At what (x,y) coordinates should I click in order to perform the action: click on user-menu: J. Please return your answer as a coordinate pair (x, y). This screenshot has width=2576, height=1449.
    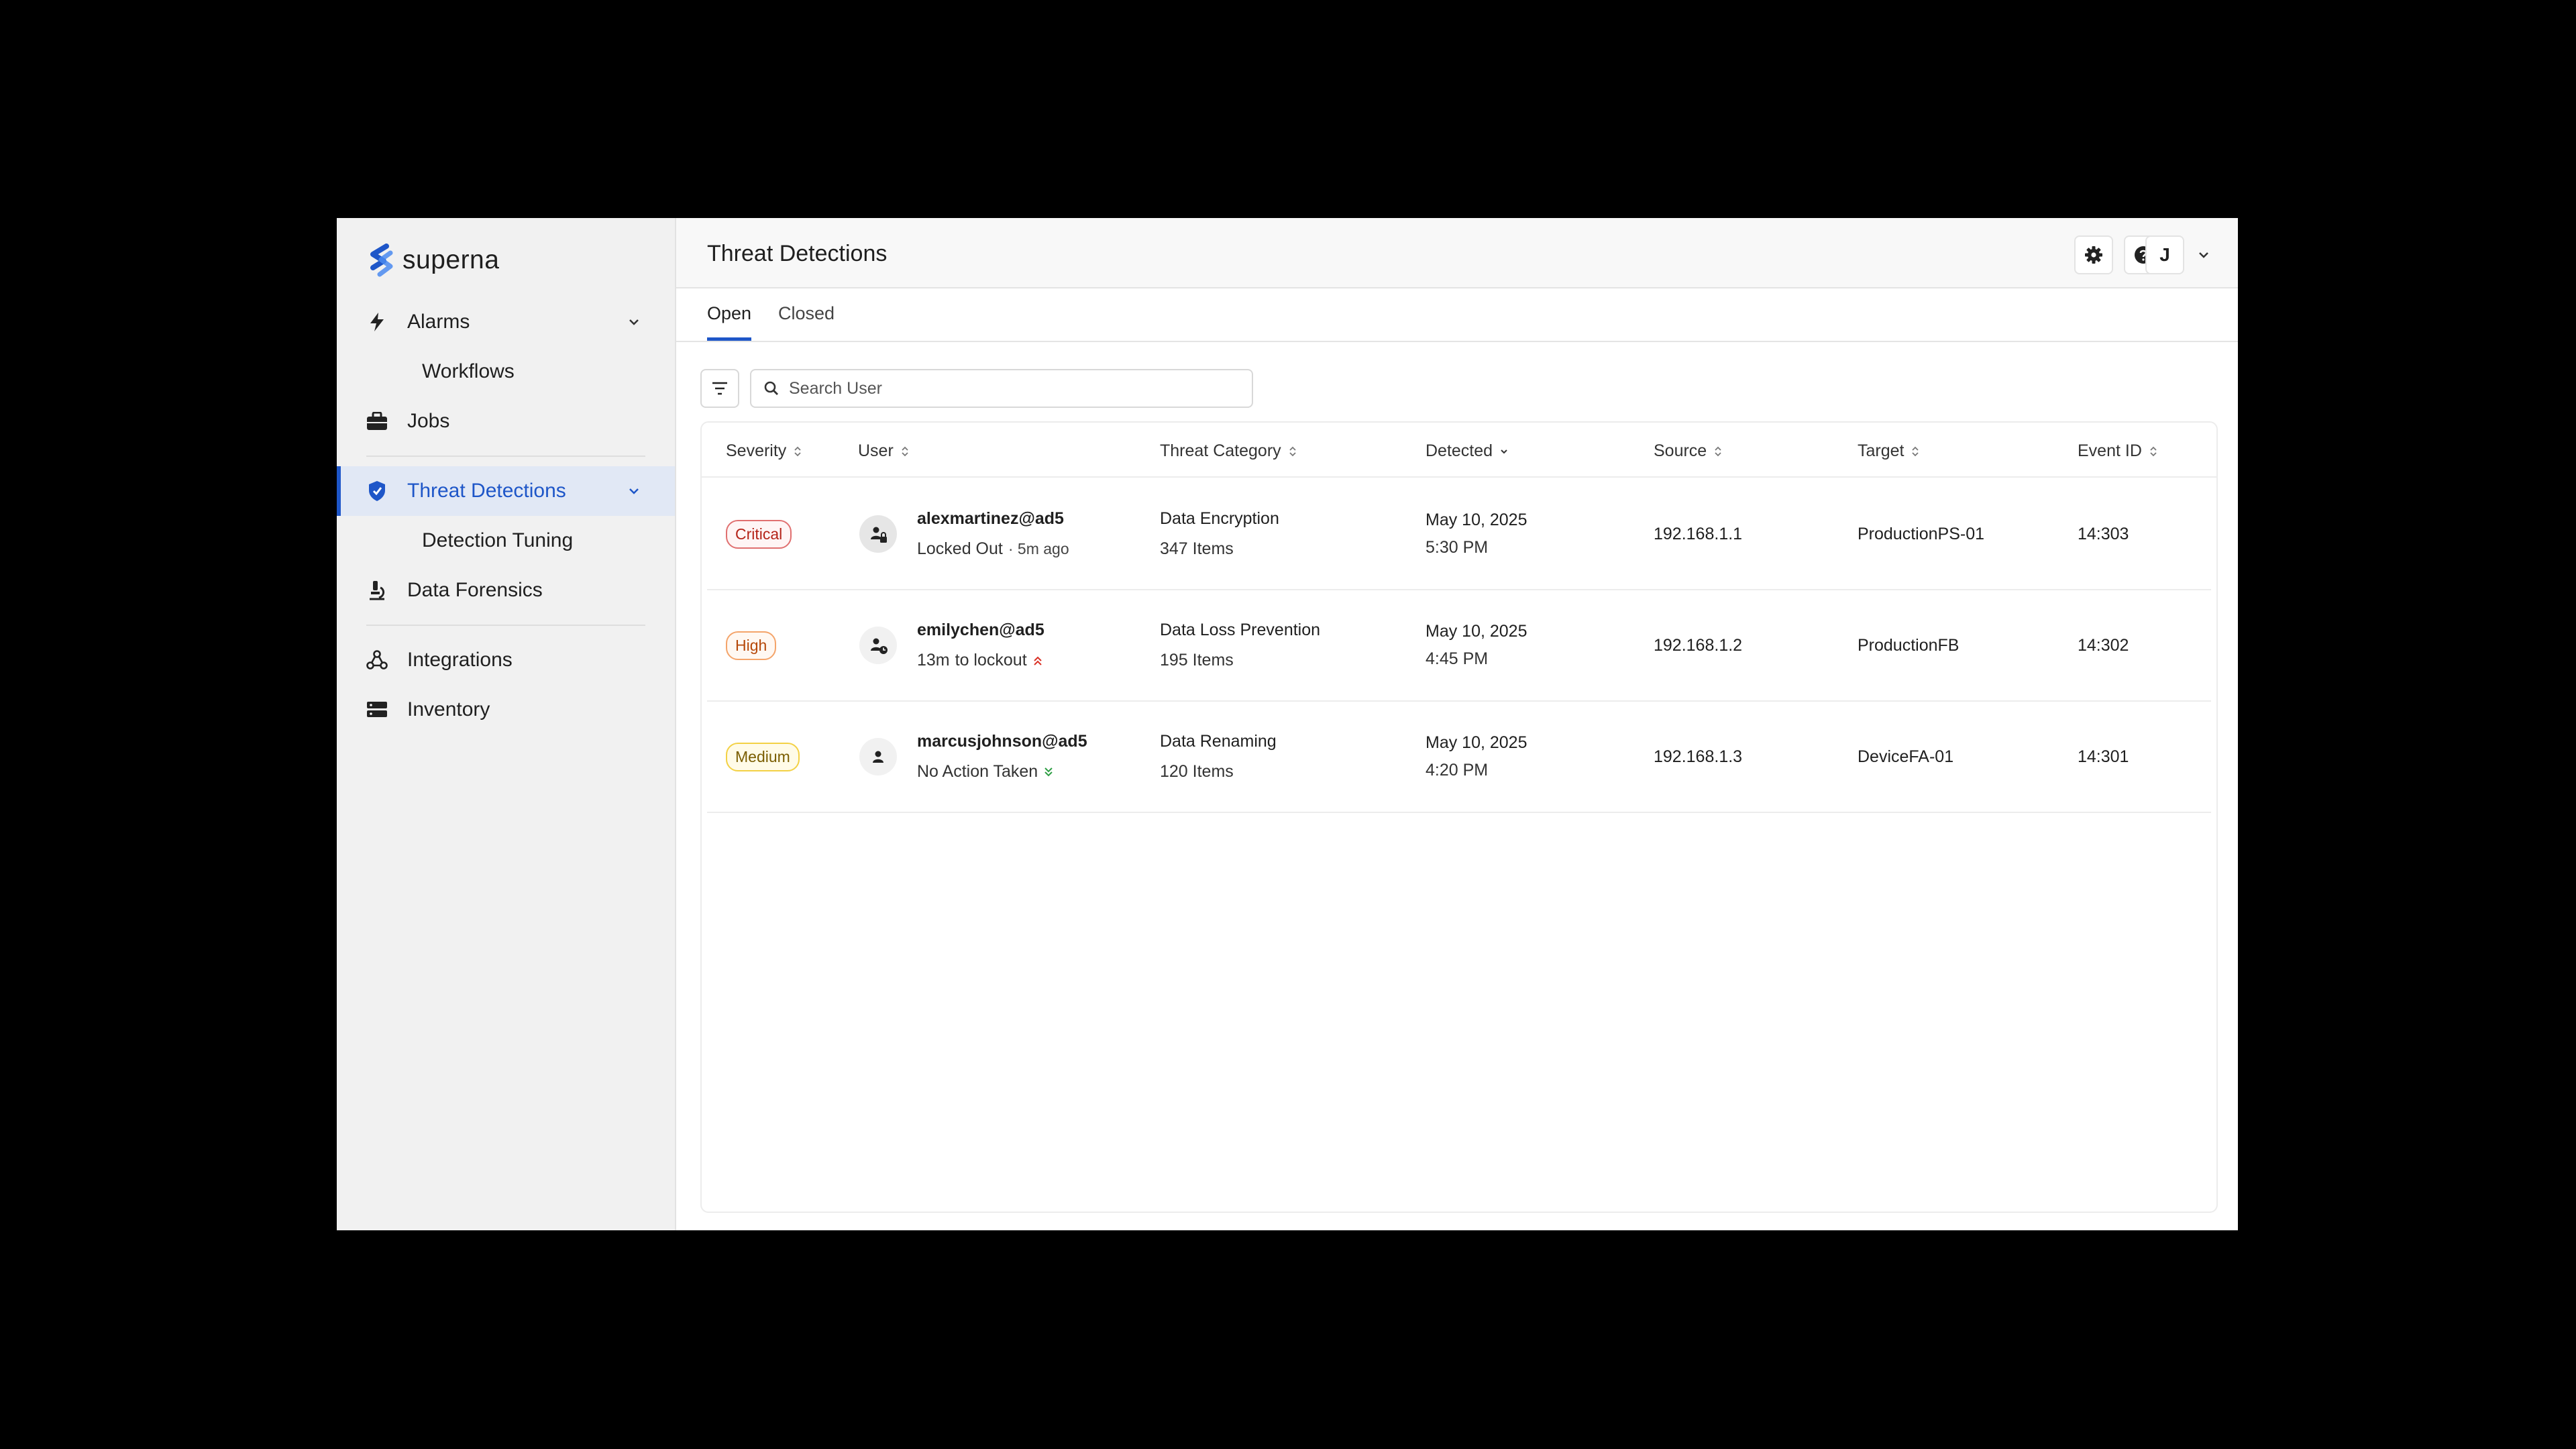
    Looking at the image, I should click on (2178, 254).